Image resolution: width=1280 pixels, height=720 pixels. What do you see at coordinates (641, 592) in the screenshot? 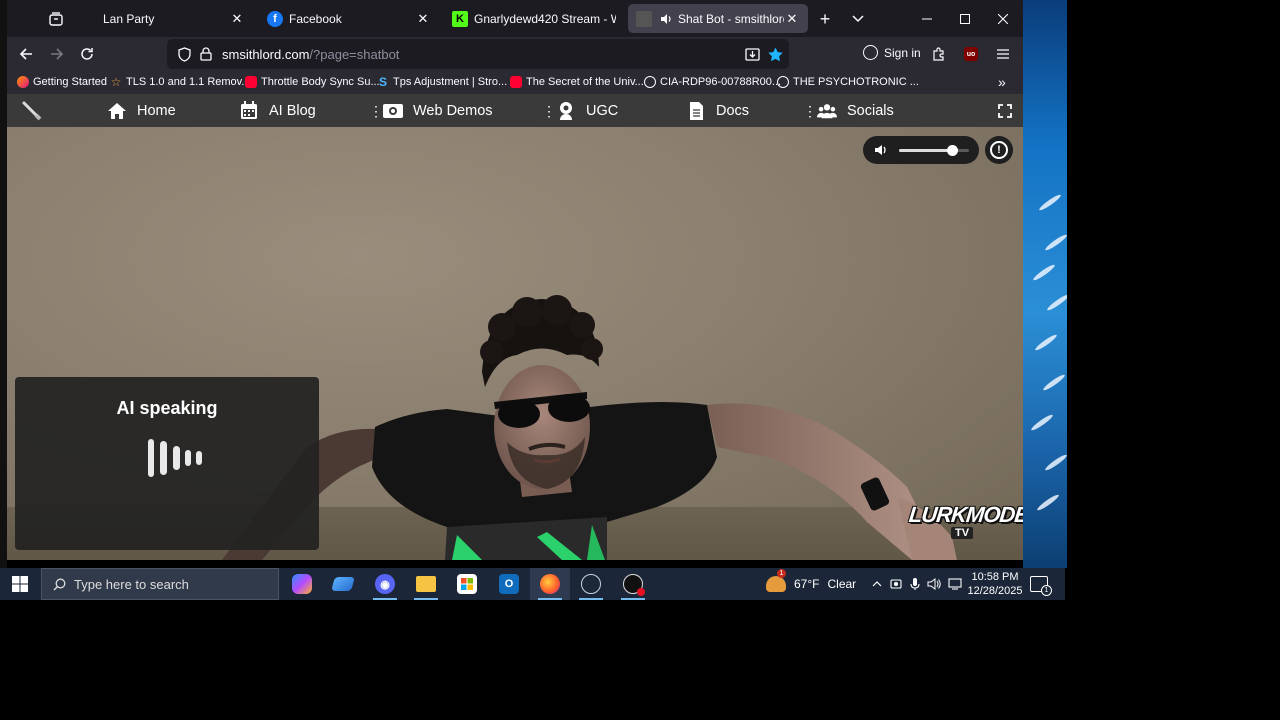
I see `recording-dot` at bounding box center [641, 592].